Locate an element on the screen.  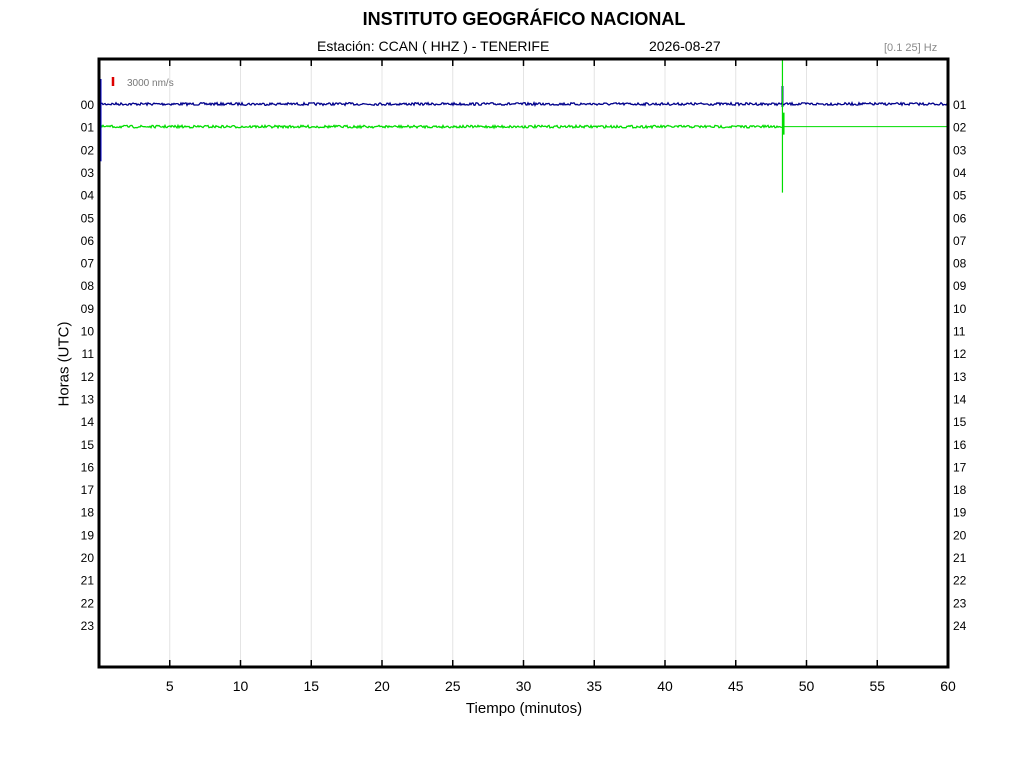
y-tick-label-left: 16 is located at coordinates (88, 467).